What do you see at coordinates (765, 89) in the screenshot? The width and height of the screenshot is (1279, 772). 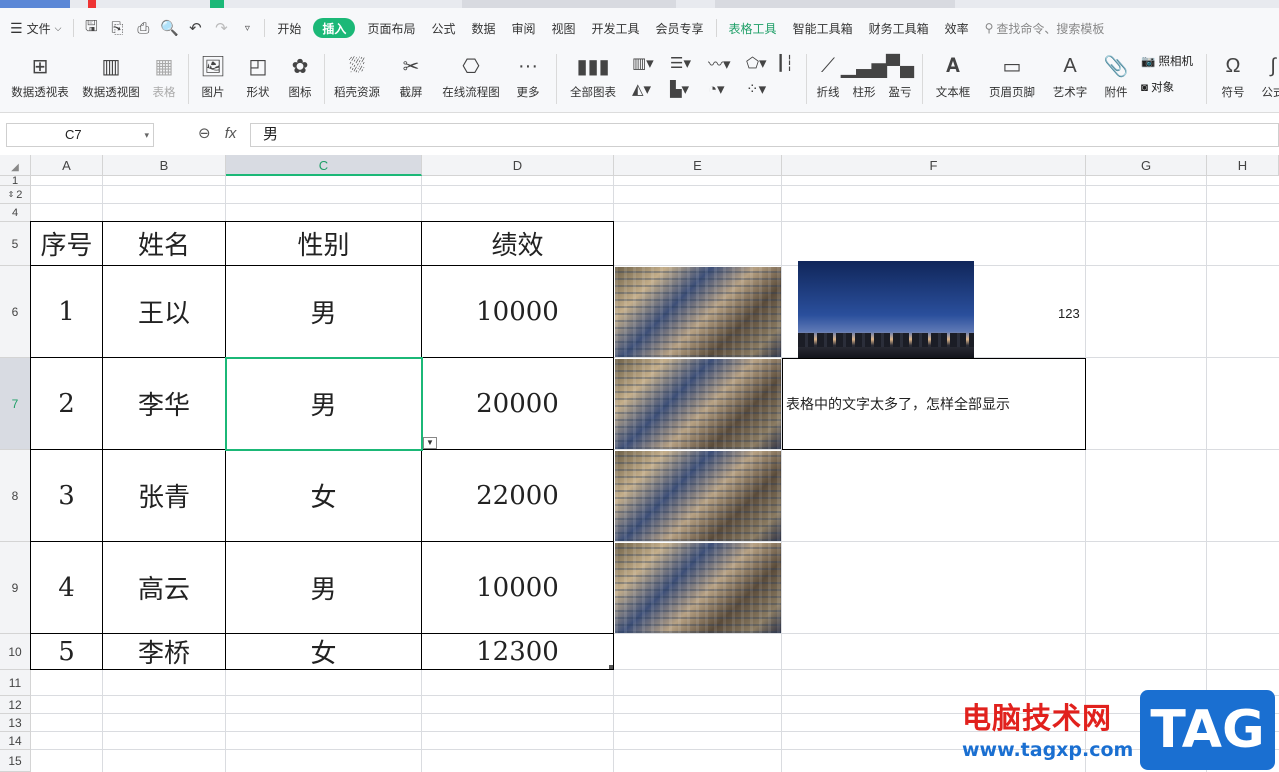 I see `scatter-chart-icon: ⁘▾` at bounding box center [765, 89].